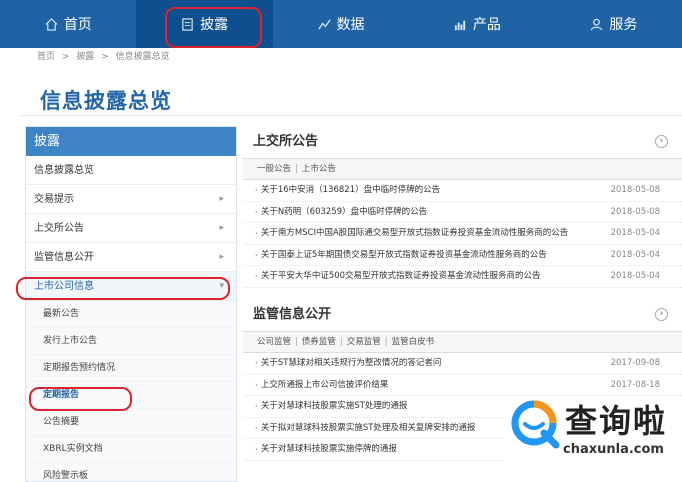  Describe the element at coordinates (187, 24) in the screenshot. I see `document-icon` at that location.